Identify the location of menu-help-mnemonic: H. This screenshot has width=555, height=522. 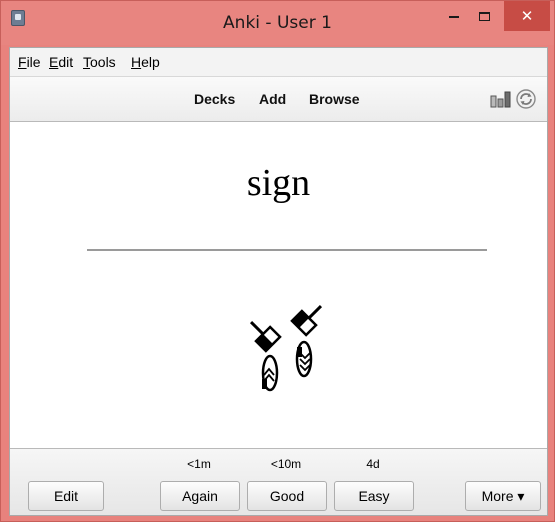
(136, 62).